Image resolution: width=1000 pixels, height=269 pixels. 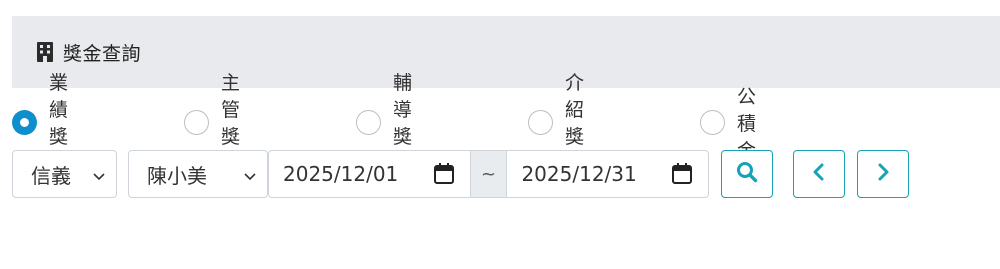 I want to click on radio-circle-checked, so click(x=24, y=122).